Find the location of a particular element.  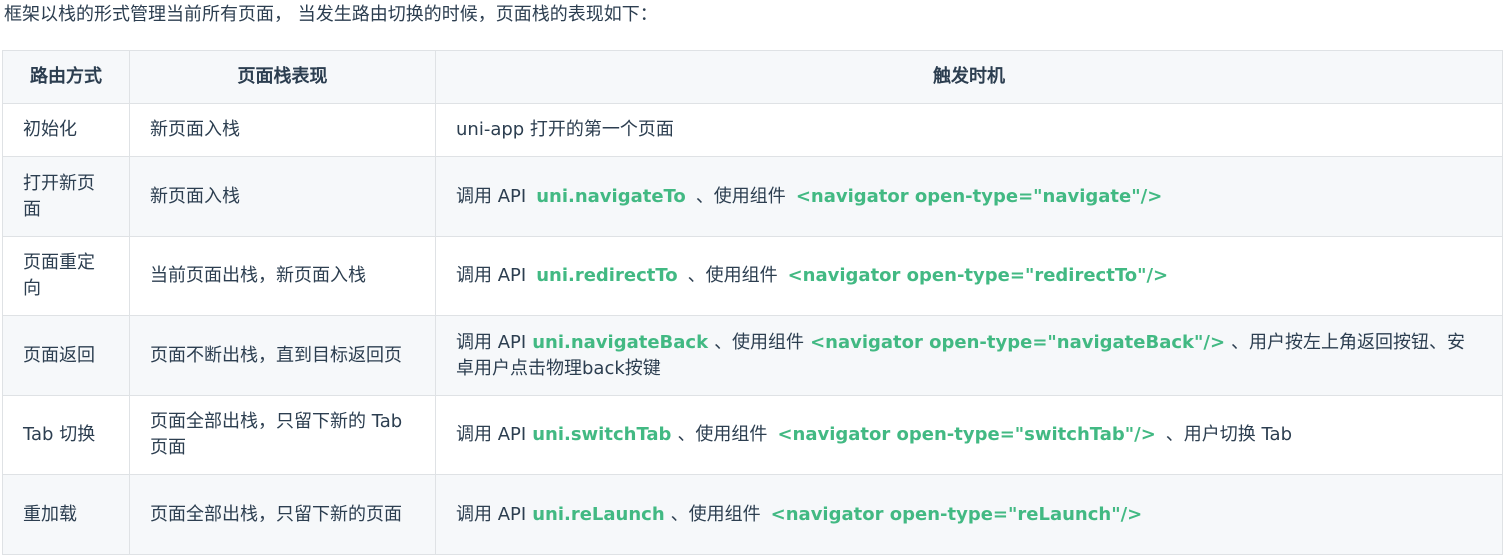

api-name: uni.navigateTo is located at coordinates (611, 196).